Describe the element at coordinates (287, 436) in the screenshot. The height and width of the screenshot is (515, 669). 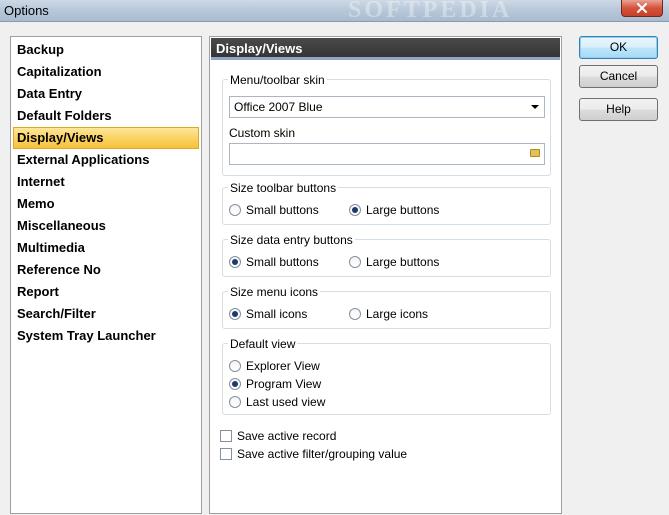
I see `checkbox-label: Save active record` at that location.